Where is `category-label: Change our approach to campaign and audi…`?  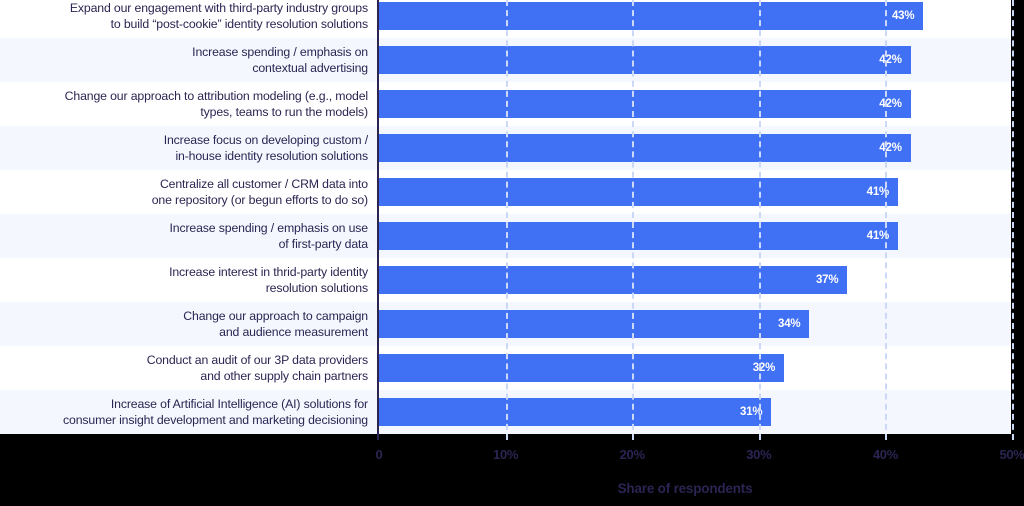 category-label: Change our approach to campaign and audi… is located at coordinates (275, 324).